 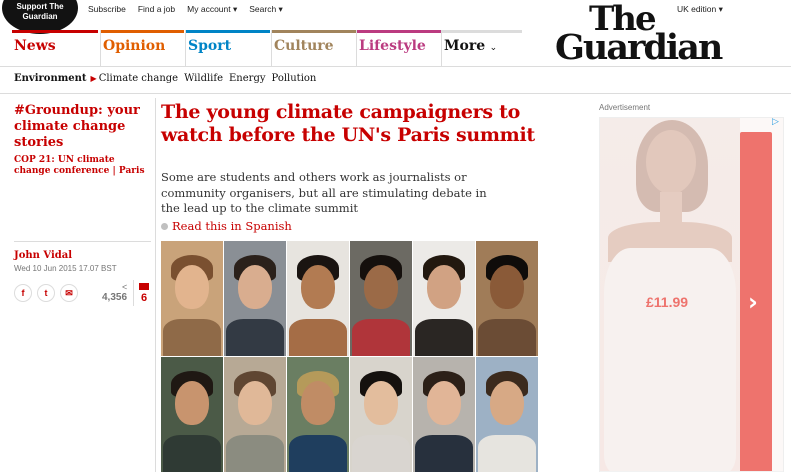 I want to click on read-in-spanish-link: Read this in Spanish, so click(x=226, y=226).